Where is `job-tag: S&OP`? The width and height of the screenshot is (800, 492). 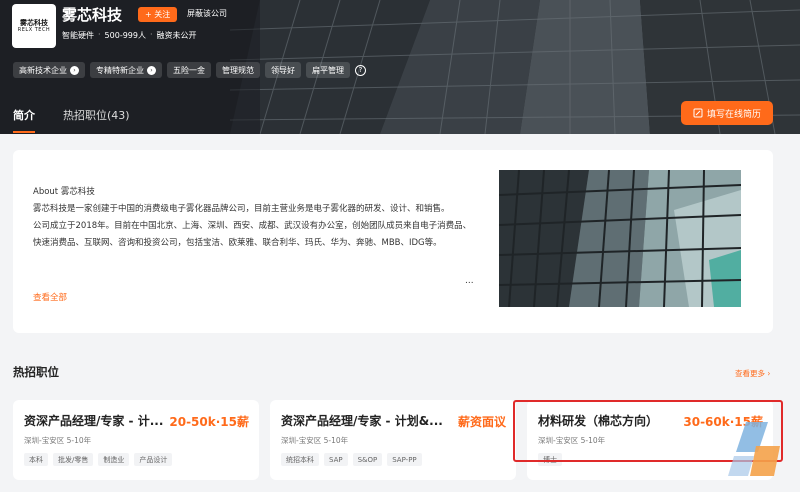
job-tag: S&OP is located at coordinates (367, 459).